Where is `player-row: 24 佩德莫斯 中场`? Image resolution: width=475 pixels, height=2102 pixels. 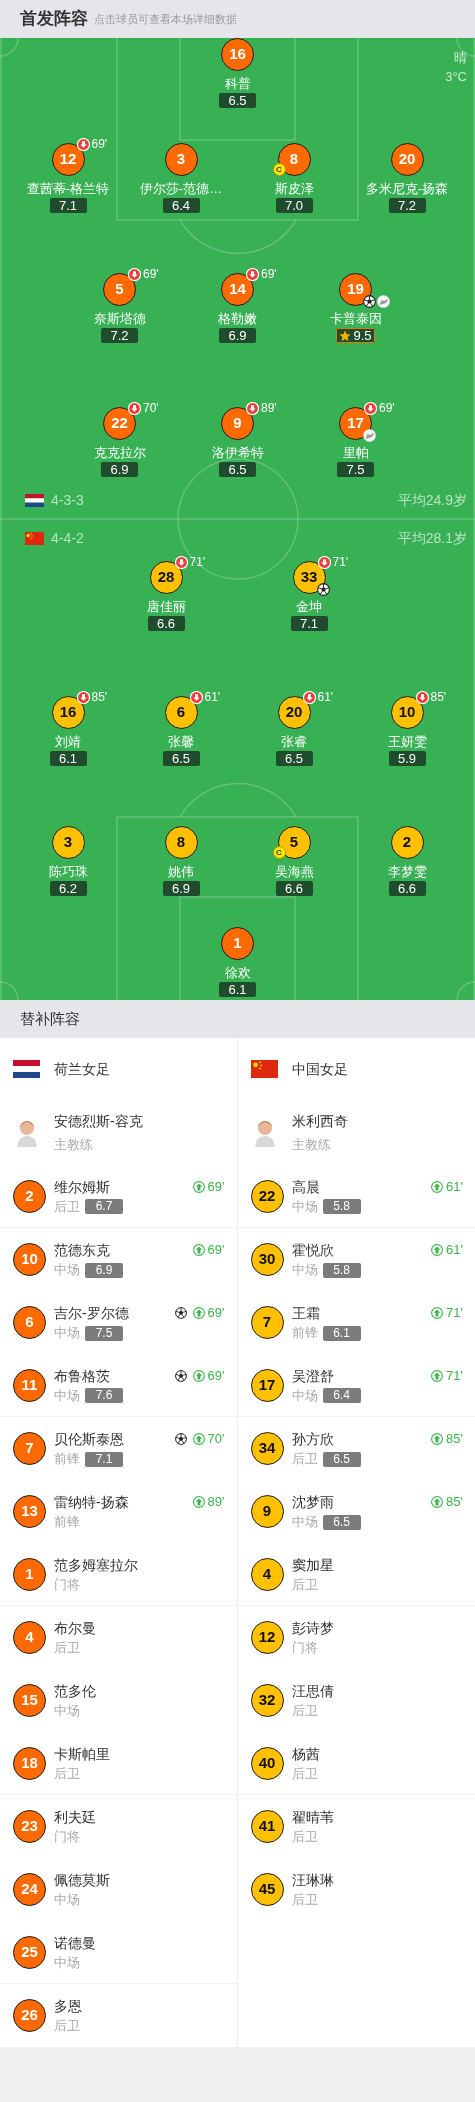
player-row: 24 佩德莫斯 中场 is located at coordinates (118, 1889).